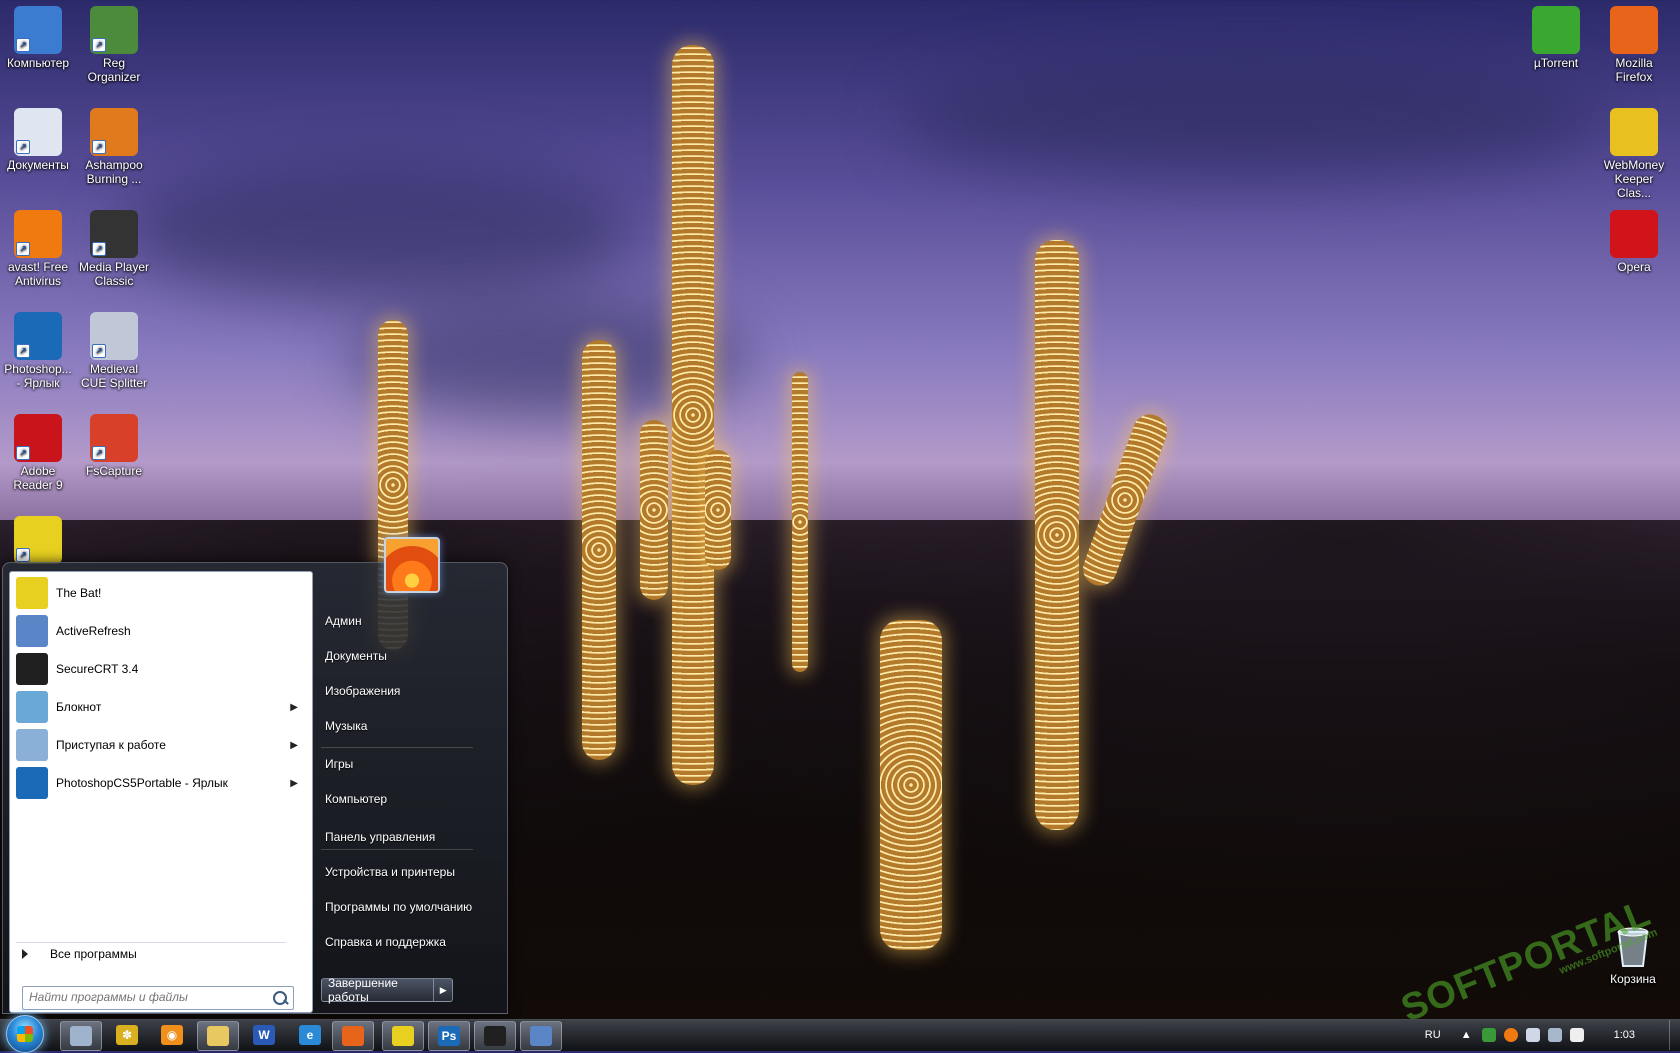  Describe the element at coordinates (1634, 234) in the screenshot. I see `opera-icon` at that location.